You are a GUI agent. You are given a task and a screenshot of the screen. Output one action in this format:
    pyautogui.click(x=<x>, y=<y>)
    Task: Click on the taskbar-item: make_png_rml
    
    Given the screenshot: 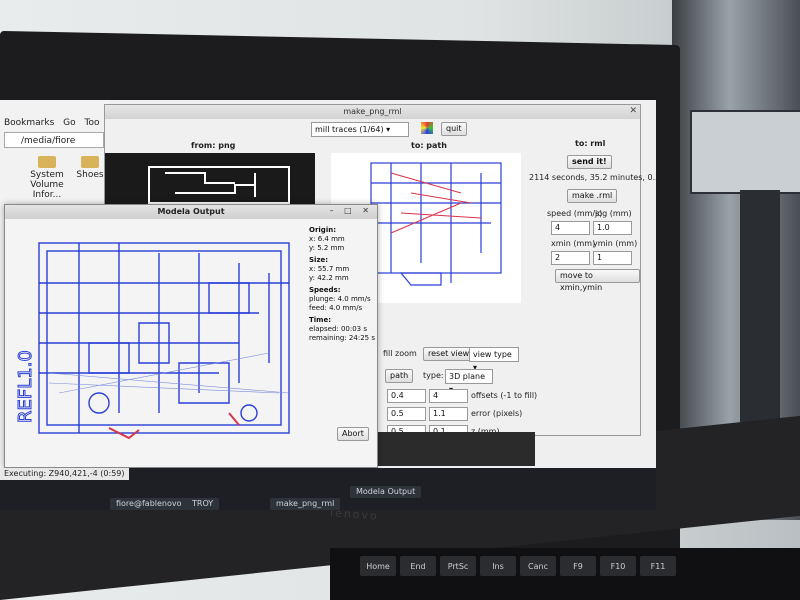 What is the action you would take?
    pyautogui.click(x=305, y=504)
    